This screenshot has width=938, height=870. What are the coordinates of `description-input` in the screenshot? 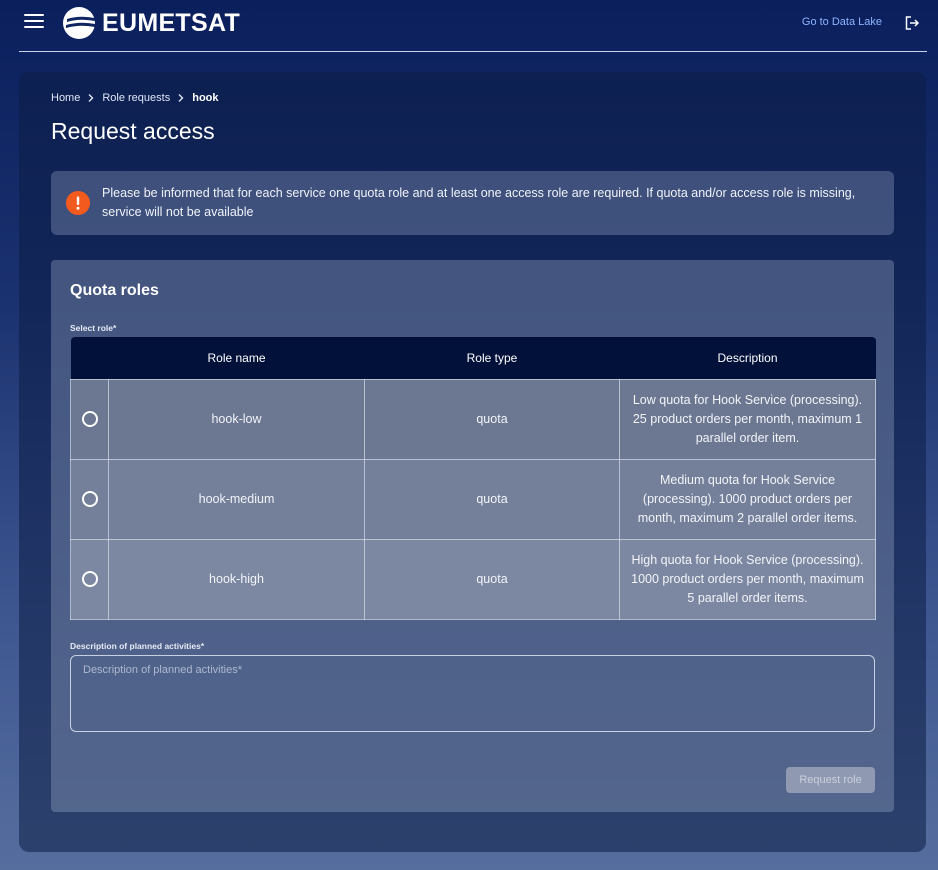 It's located at (472, 693).